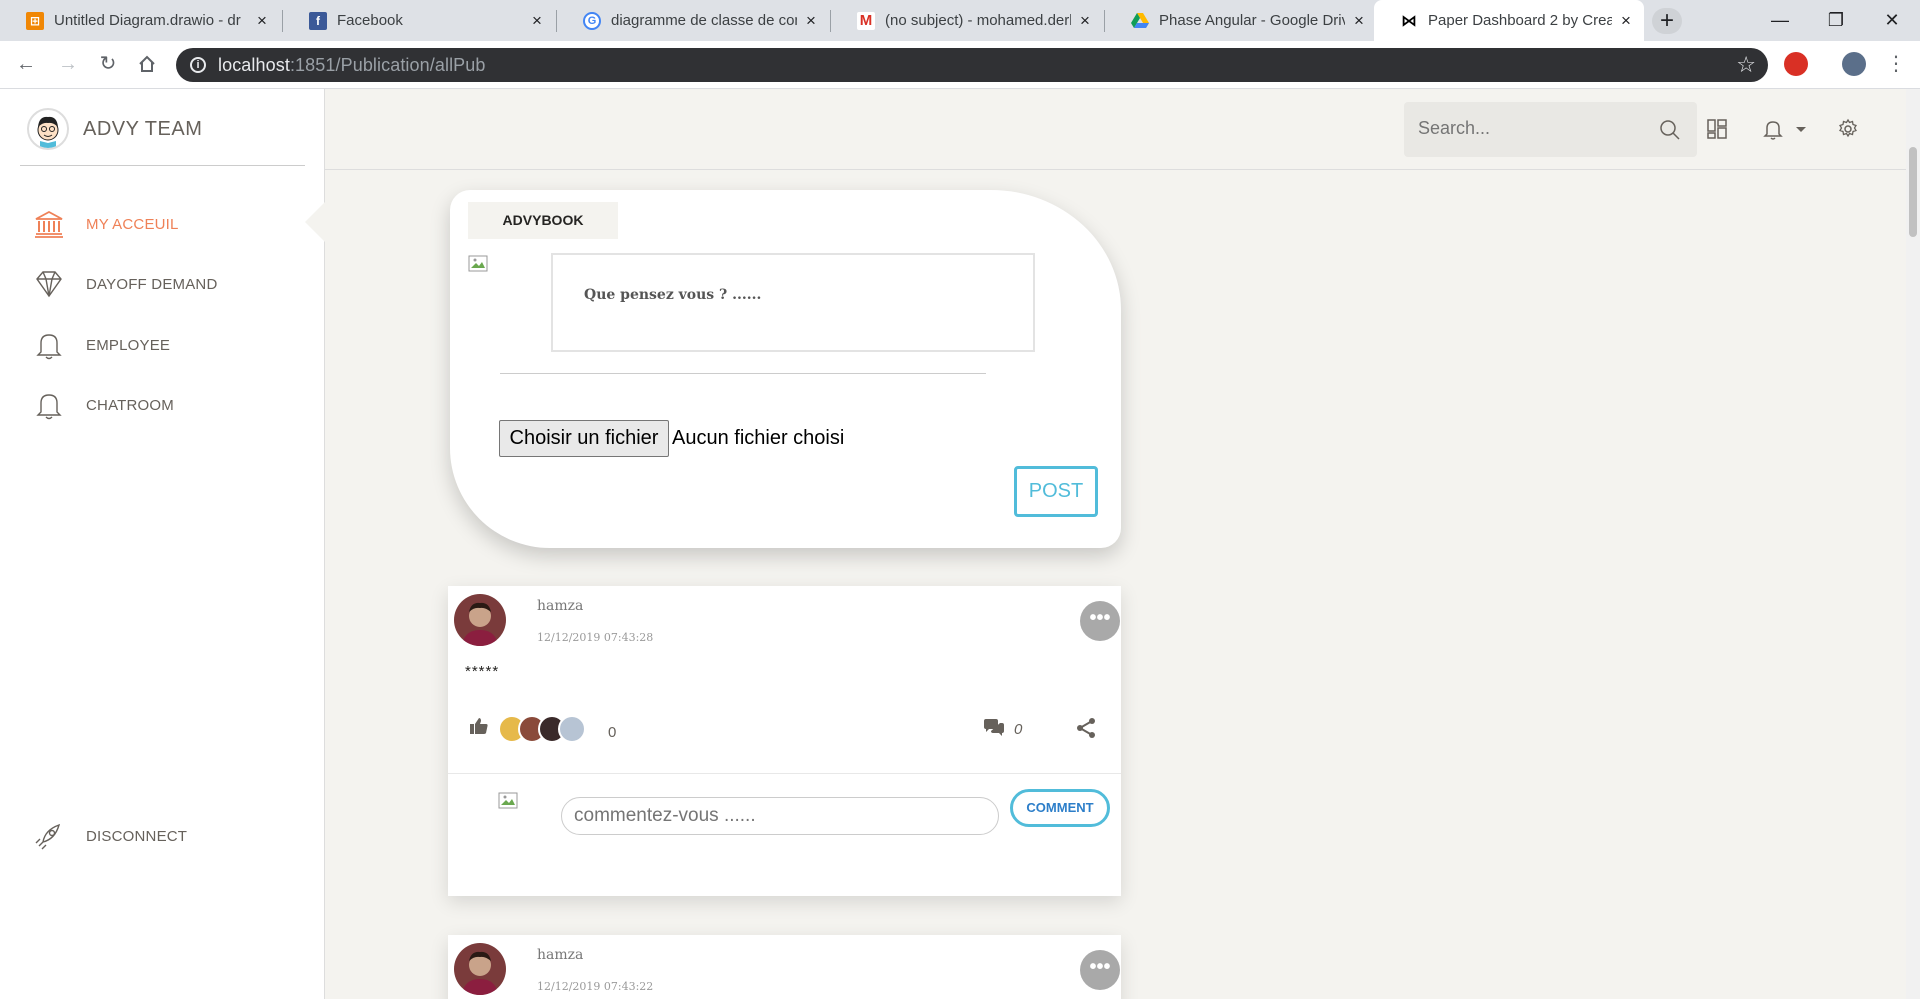 The image size is (1920, 999). What do you see at coordinates (132, 224) in the screenshot?
I see `sidebar-item-label: MY ACCEUIL` at bounding box center [132, 224].